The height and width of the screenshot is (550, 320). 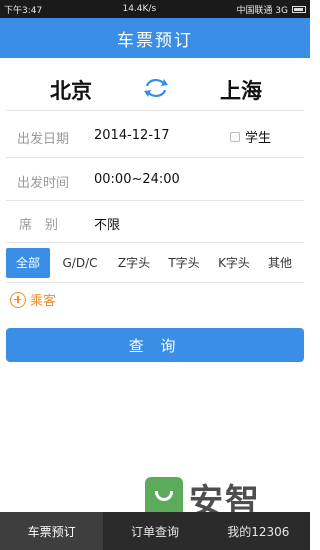 I want to click on date-label: 出发日期, so click(x=43, y=139).